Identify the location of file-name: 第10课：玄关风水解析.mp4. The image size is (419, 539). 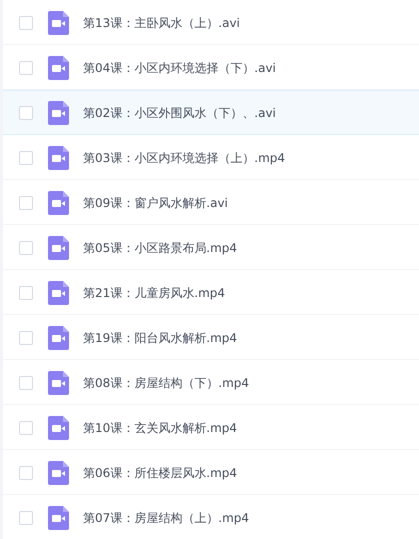
(160, 428).